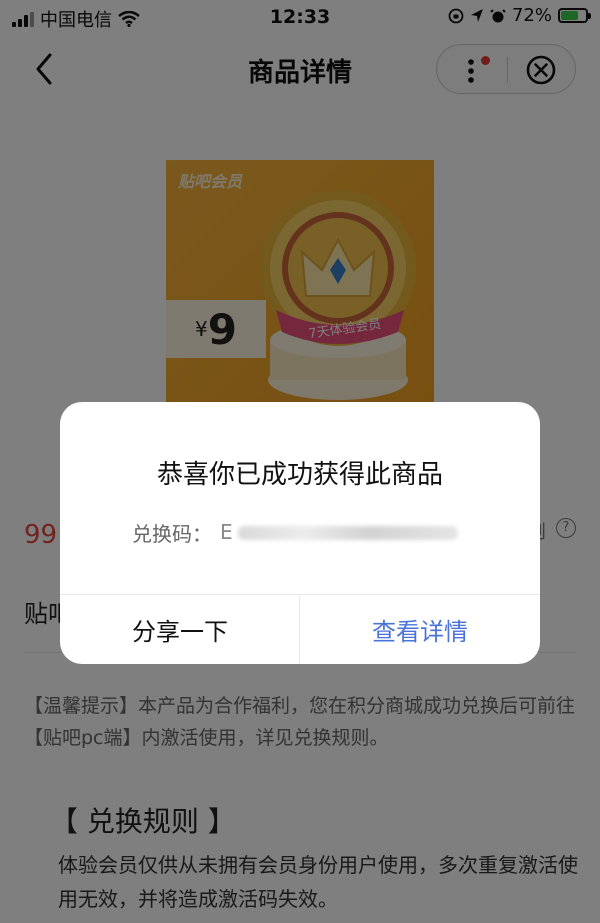 This screenshot has height=923, width=600. I want to click on code-label: 兑换码：, so click(172, 534).